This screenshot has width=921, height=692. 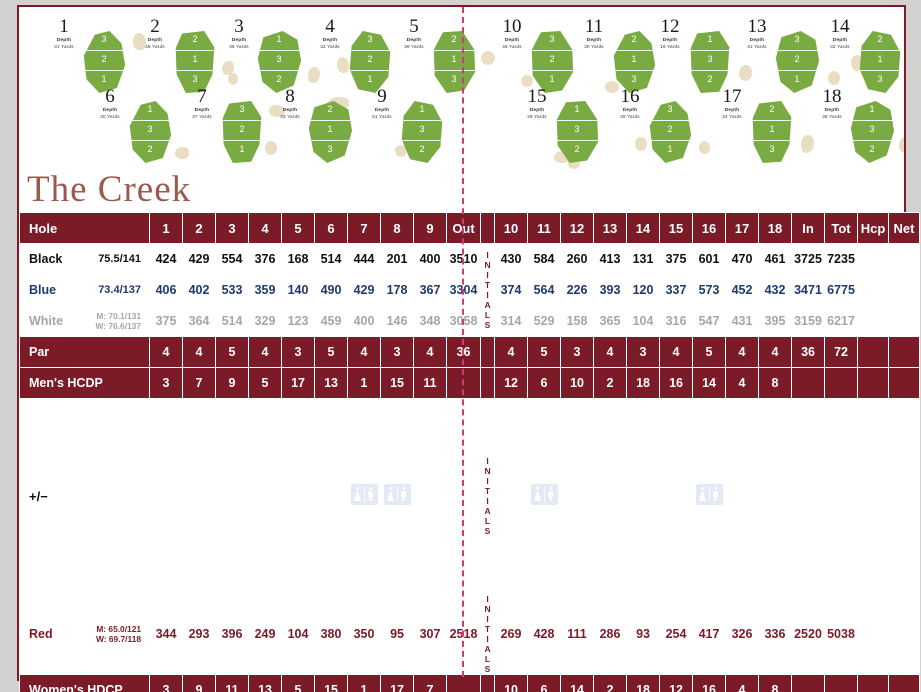 What do you see at coordinates (873, 634) in the screenshot?
I see `red-hcp-cell` at bounding box center [873, 634].